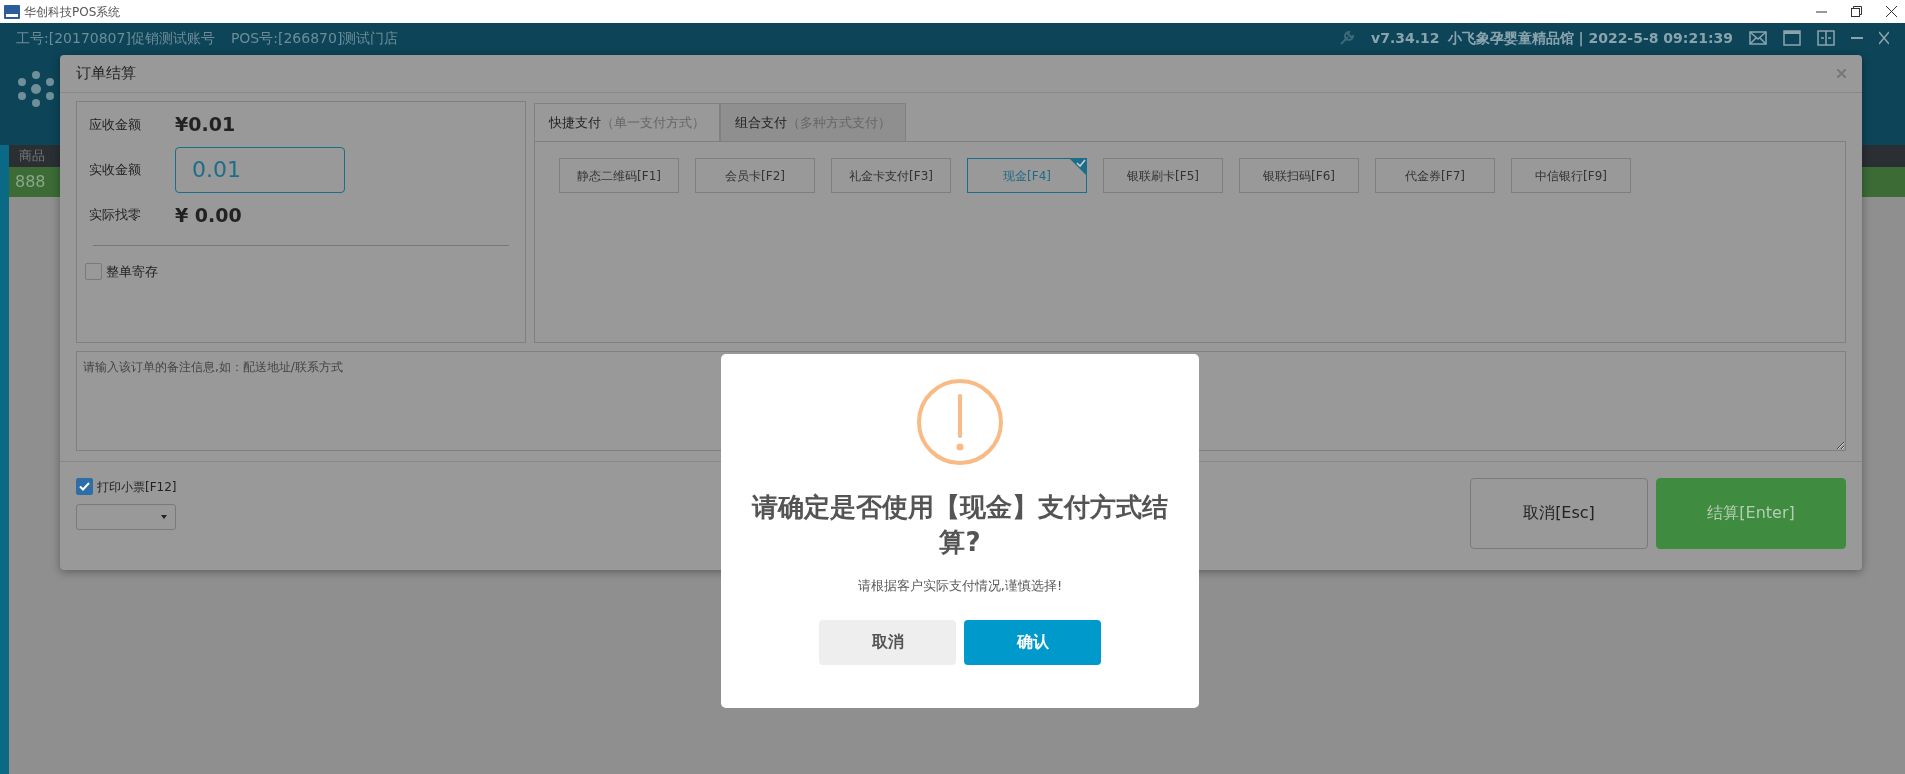  What do you see at coordinates (960, 586) in the screenshot?
I see `dialog-message: 请根据客户实际支付情况,谨慎选择!` at bounding box center [960, 586].